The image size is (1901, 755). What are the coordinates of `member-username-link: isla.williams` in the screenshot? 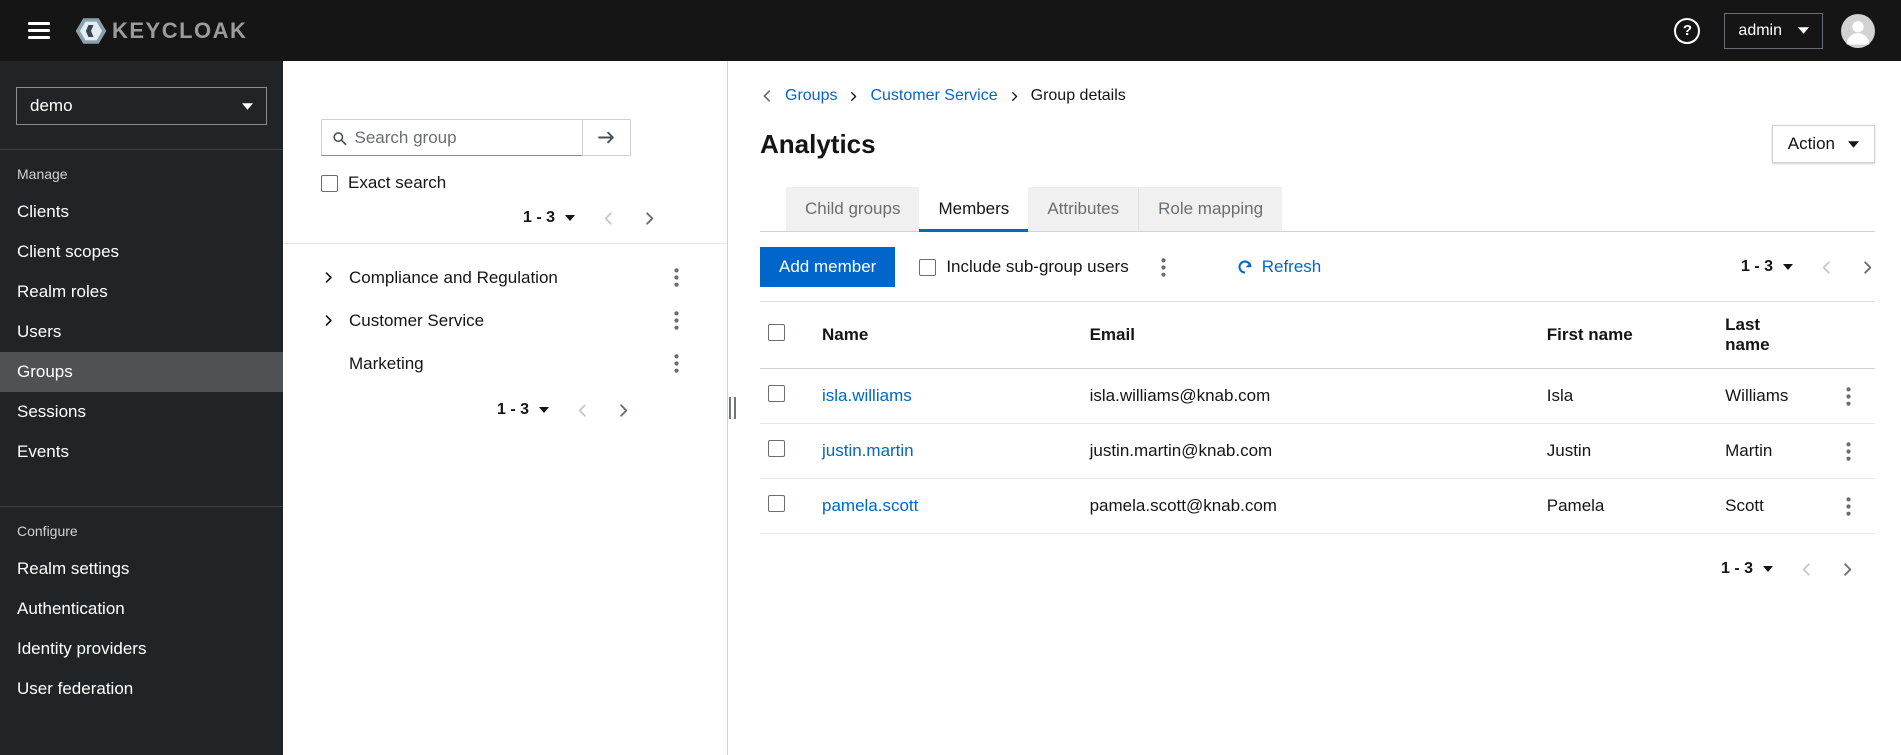 It's located at (867, 395).